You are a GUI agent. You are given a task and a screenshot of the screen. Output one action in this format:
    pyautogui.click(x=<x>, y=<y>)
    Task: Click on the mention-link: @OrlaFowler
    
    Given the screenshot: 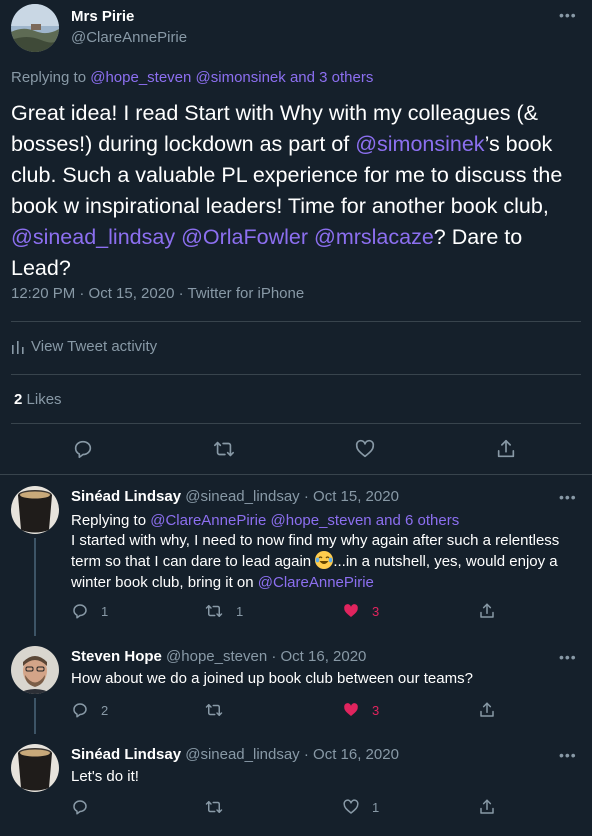 What is the action you would take?
    pyautogui.click(x=244, y=237)
    